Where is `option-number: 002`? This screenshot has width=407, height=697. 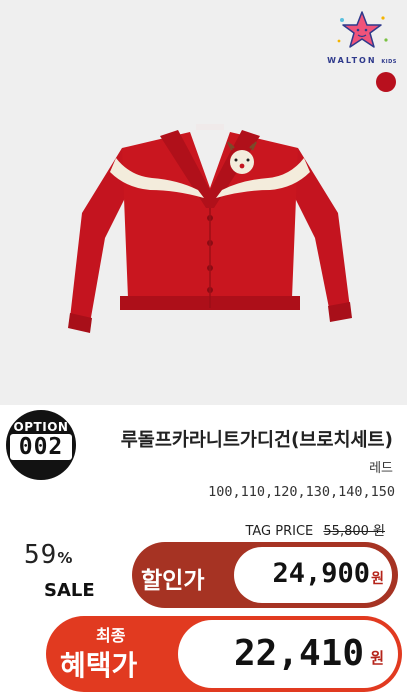
option-number: 002 is located at coordinates (41, 447).